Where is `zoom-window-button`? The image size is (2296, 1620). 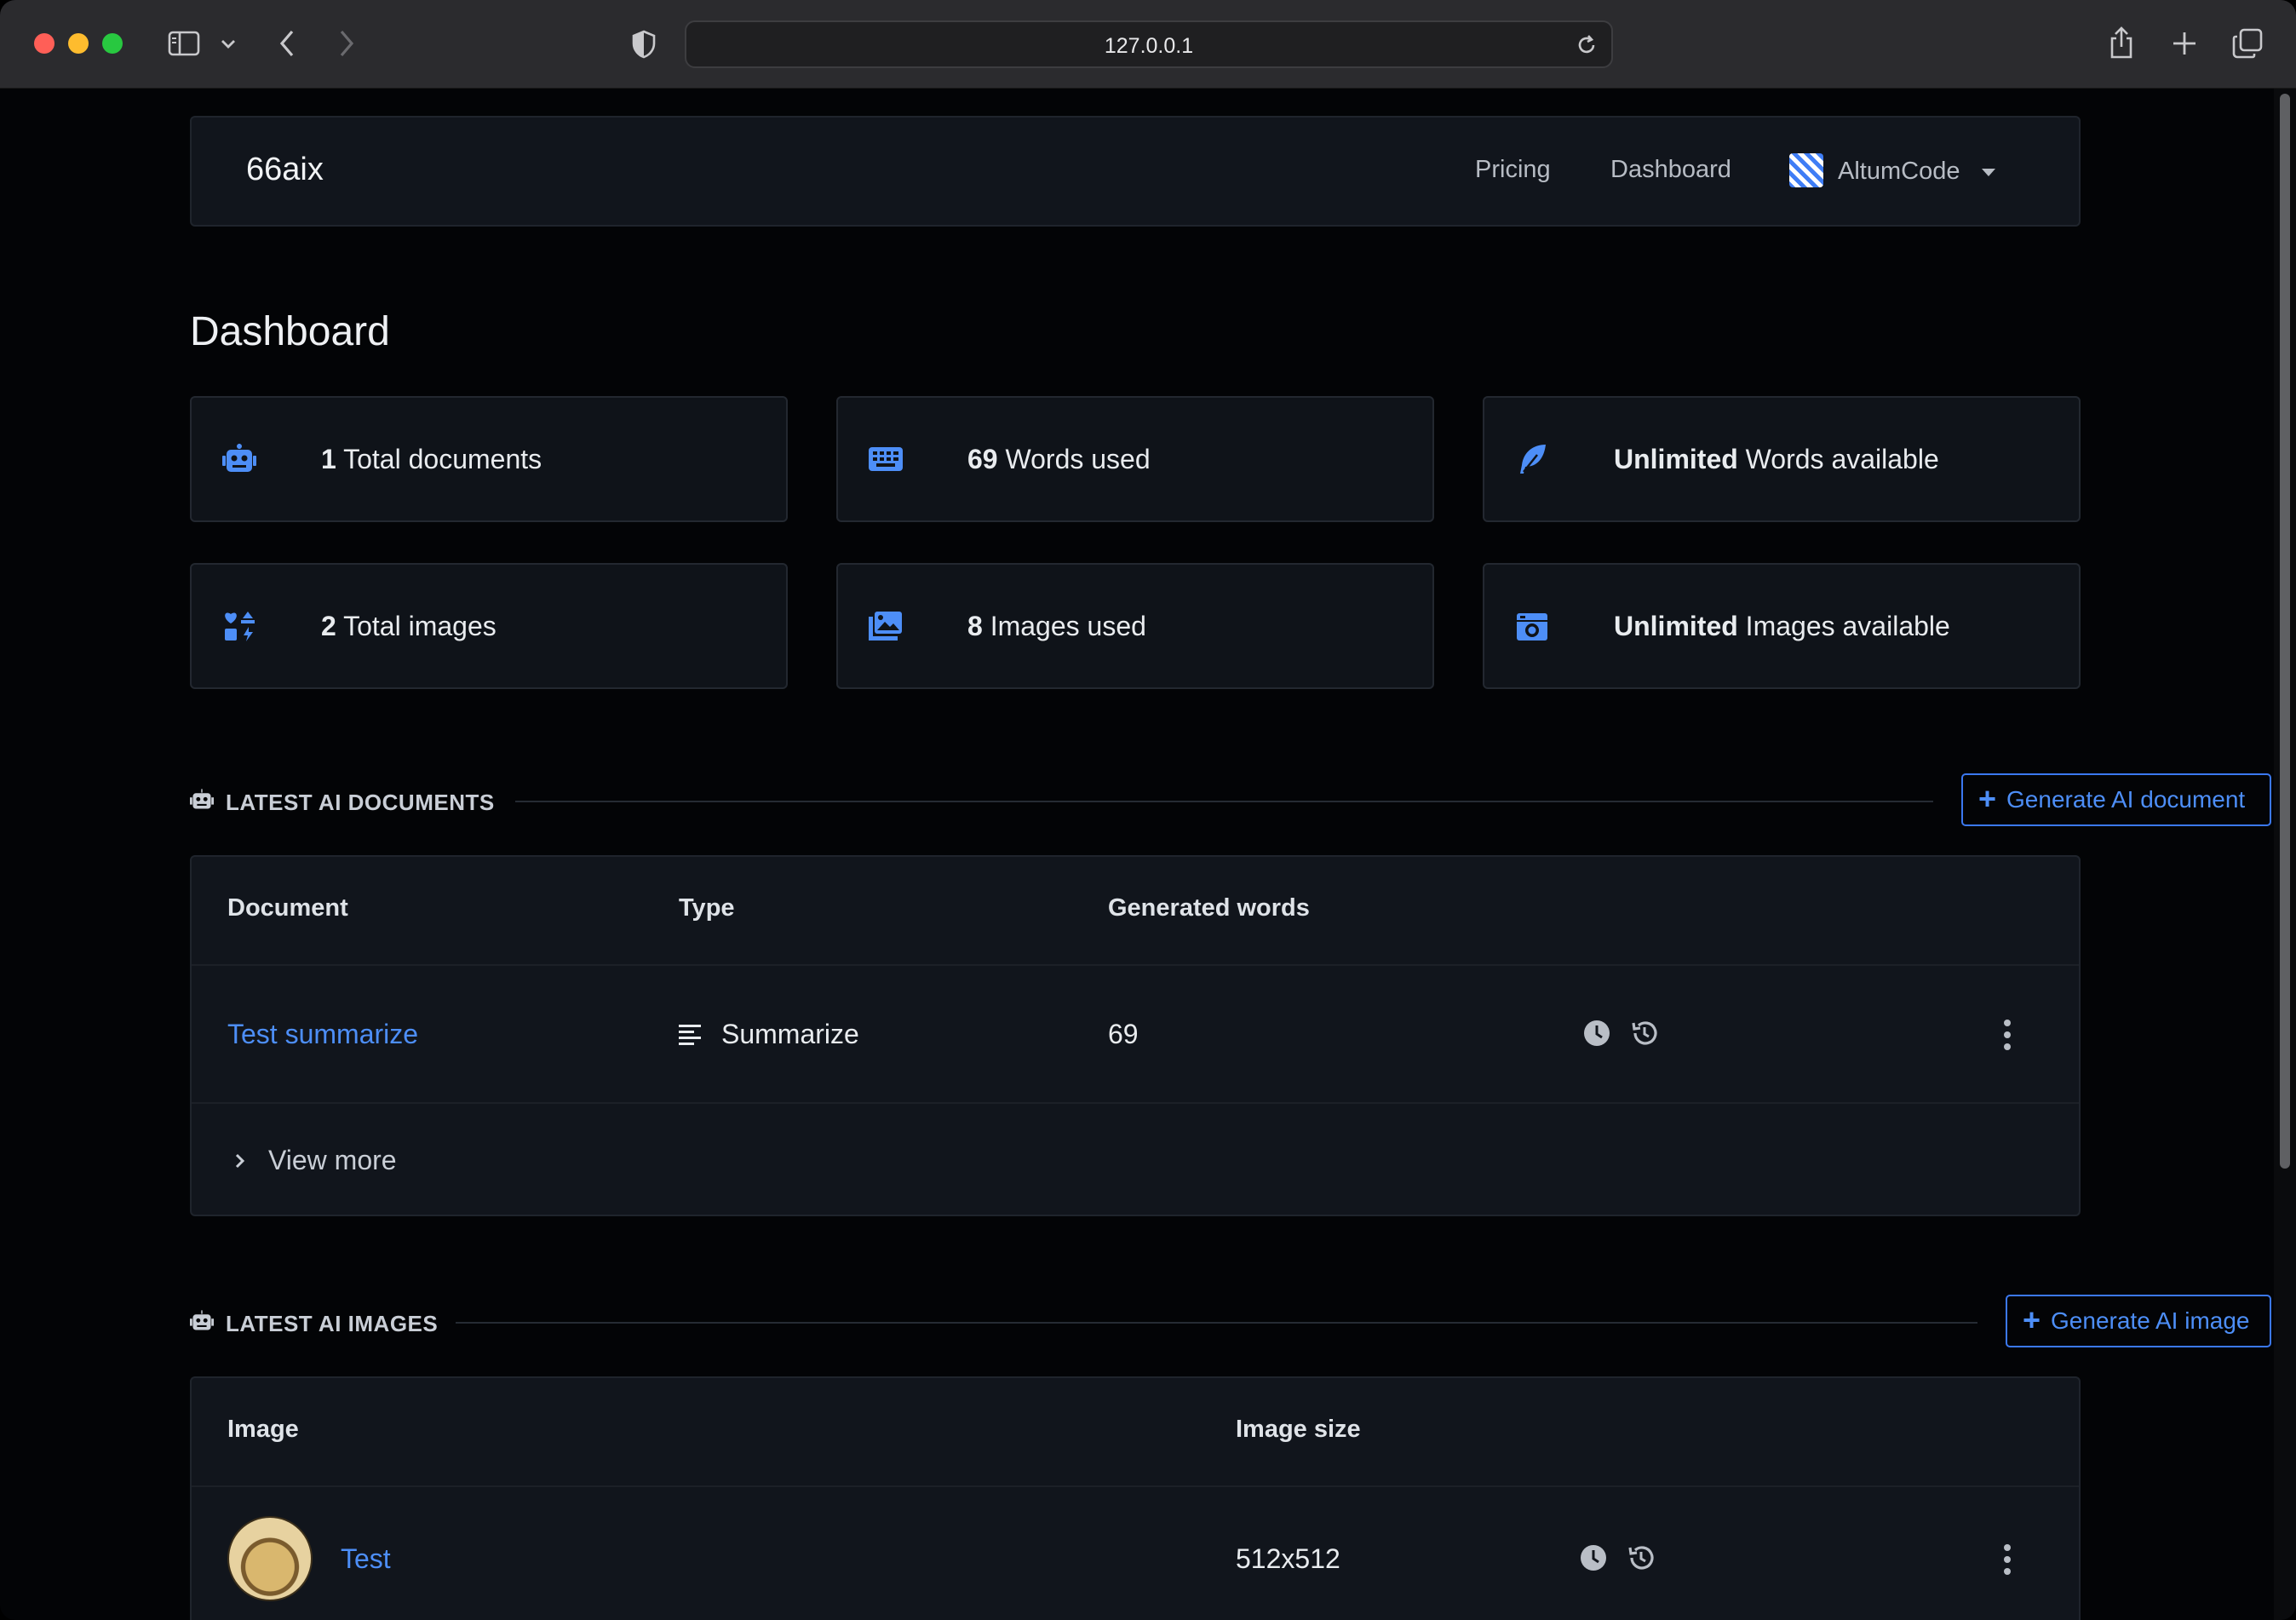
zoom-window-button is located at coordinates (112, 43).